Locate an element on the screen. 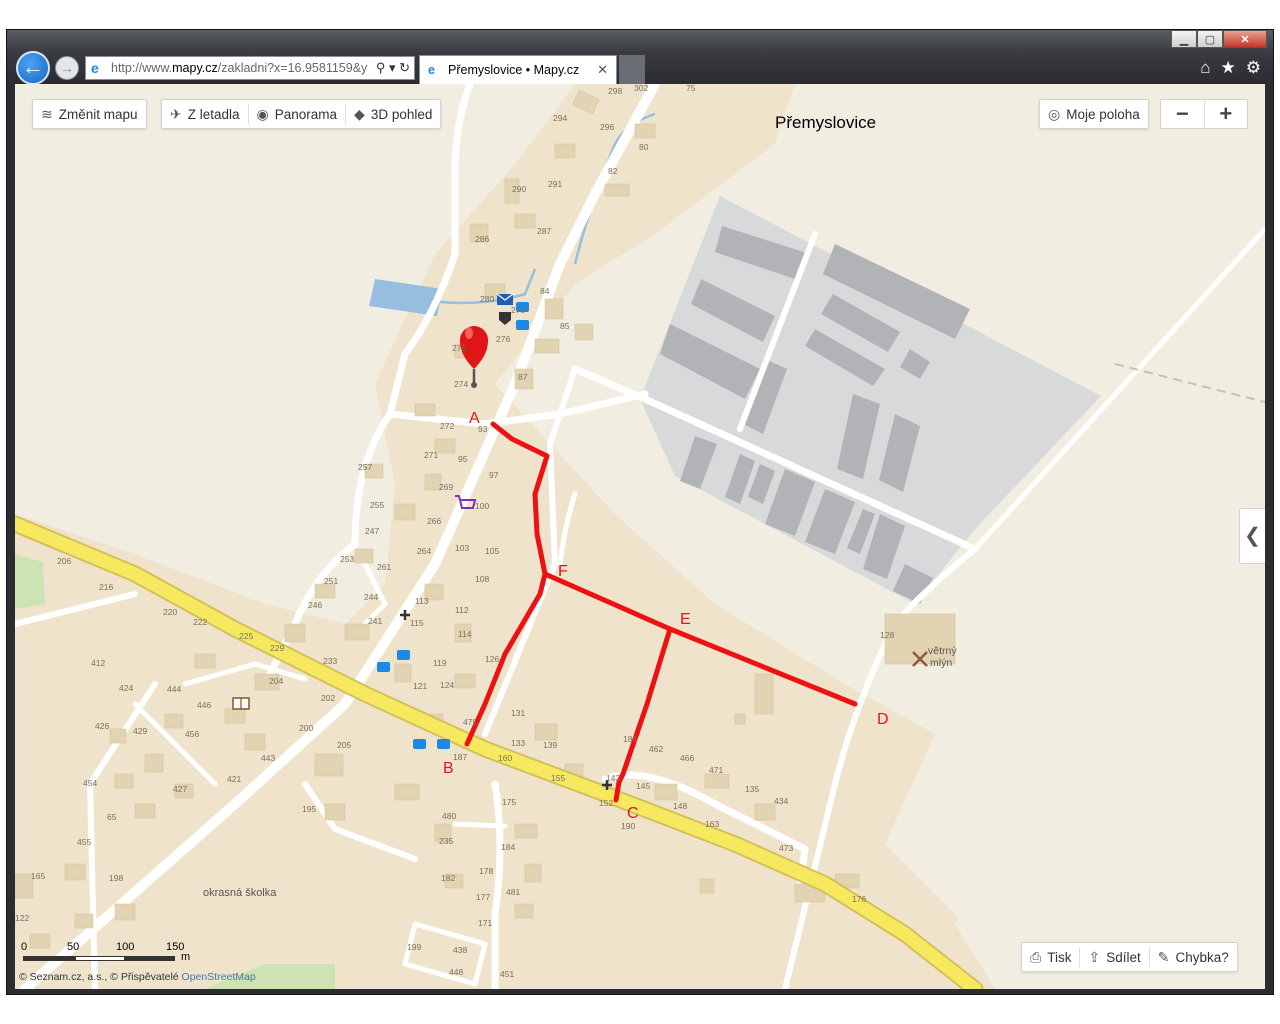  house-number-label: 278 is located at coordinates (518, 310).